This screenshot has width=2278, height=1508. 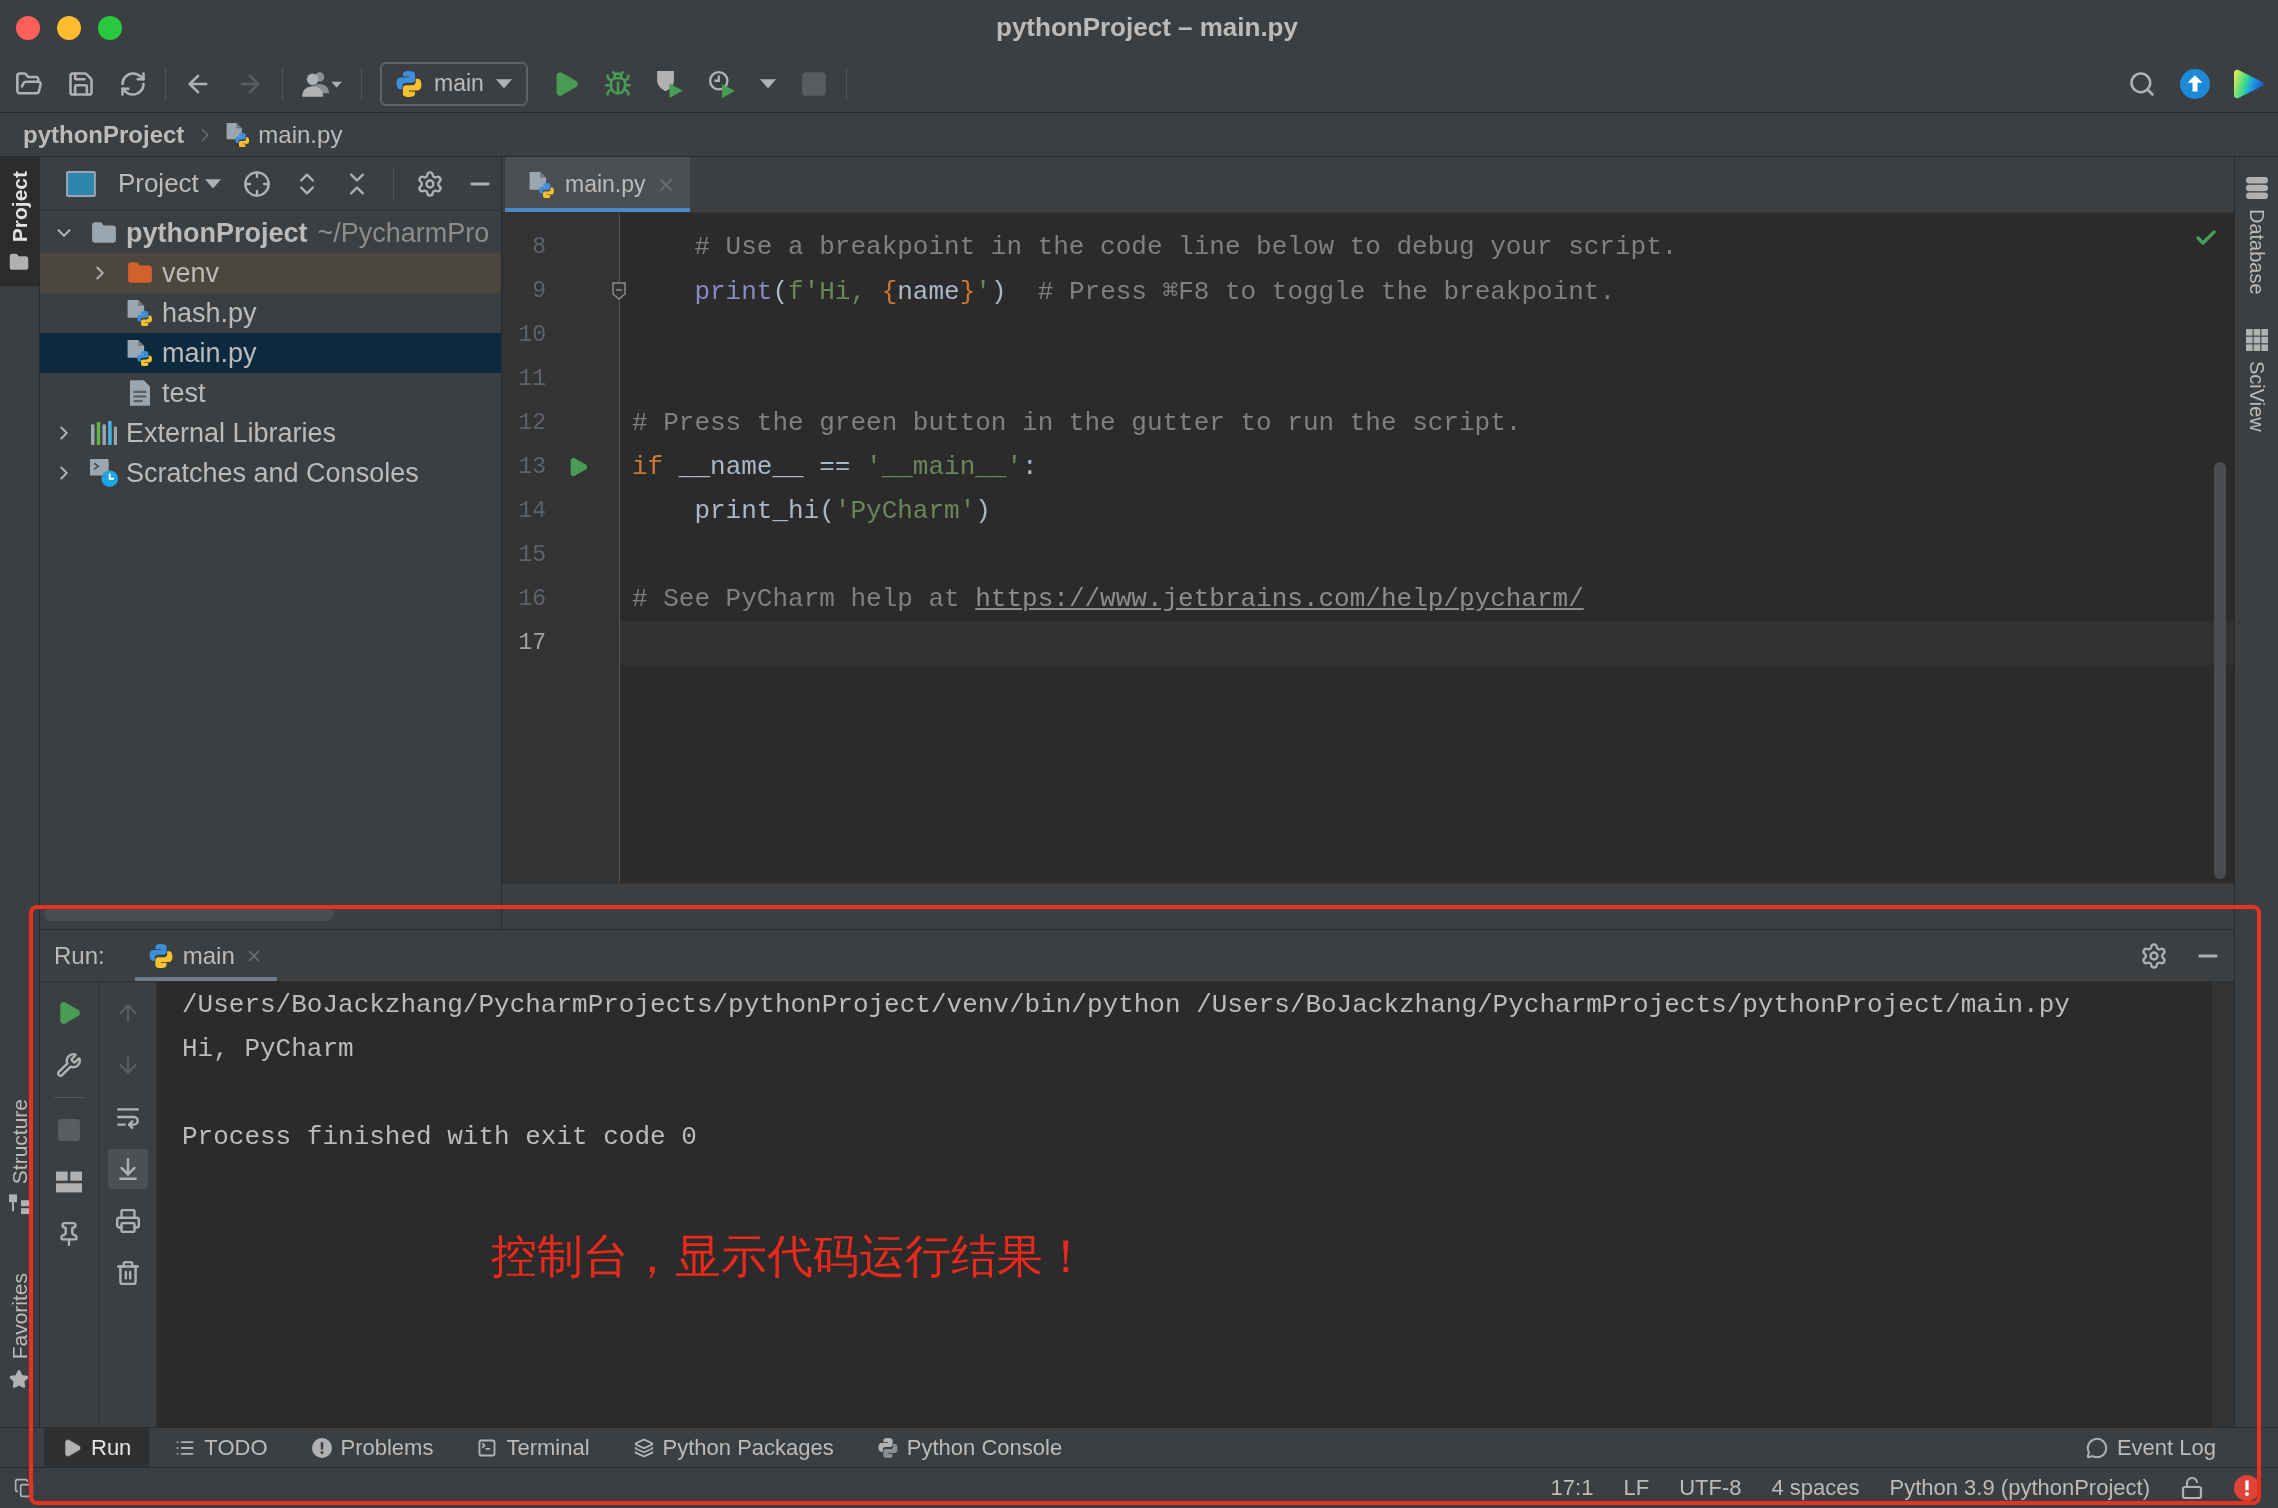 What do you see at coordinates (1815, 1488) in the screenshot?
I see `status-item: 4 spaces` at bounding box center [1815, 1488].